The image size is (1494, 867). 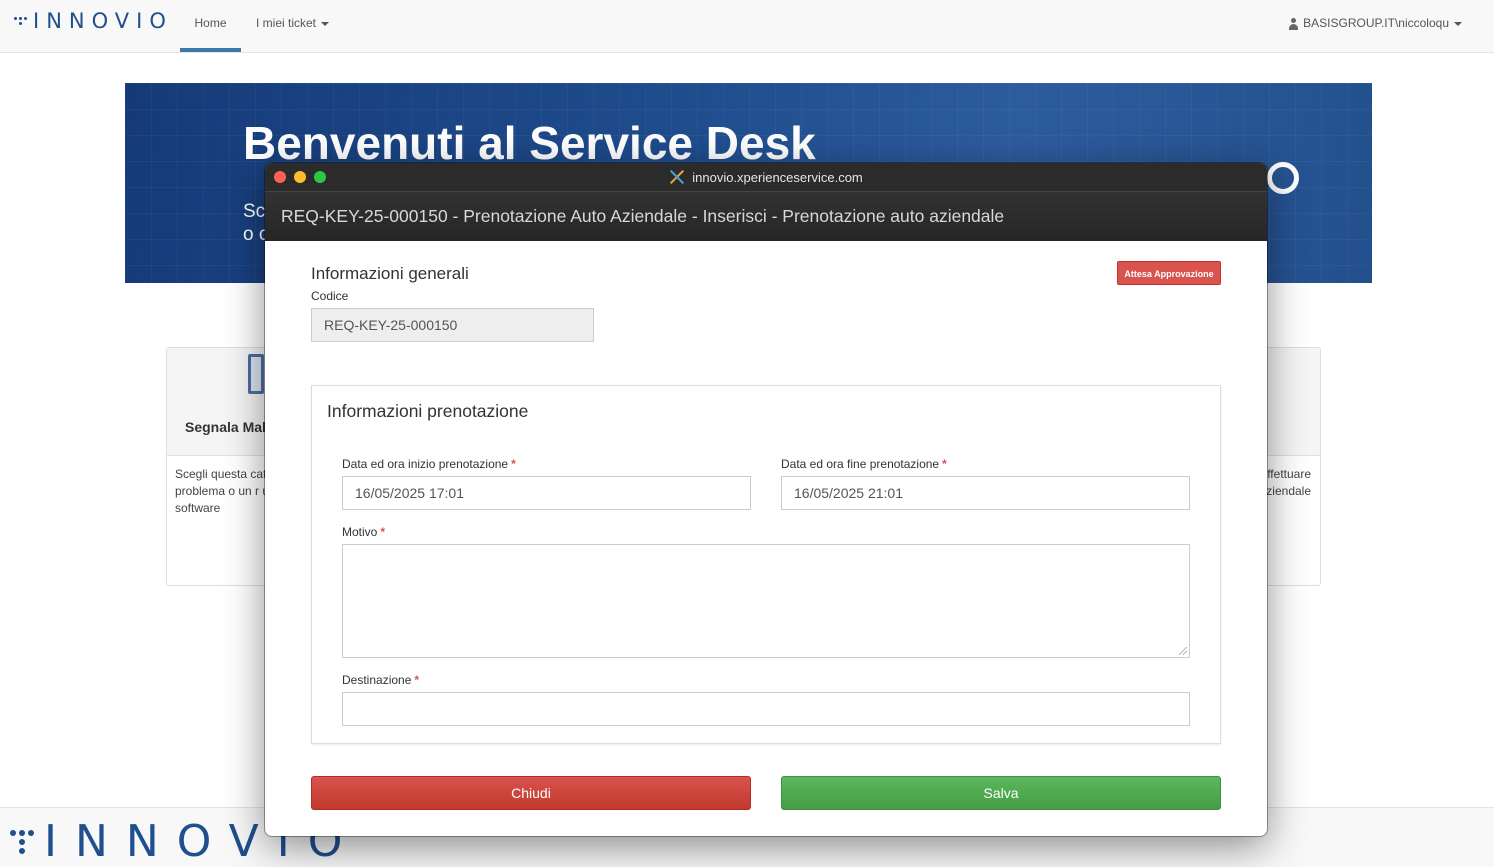 I want to click on end-datetime-label: Data ed ora fine prenotazione *, so click(x=864, y=464).